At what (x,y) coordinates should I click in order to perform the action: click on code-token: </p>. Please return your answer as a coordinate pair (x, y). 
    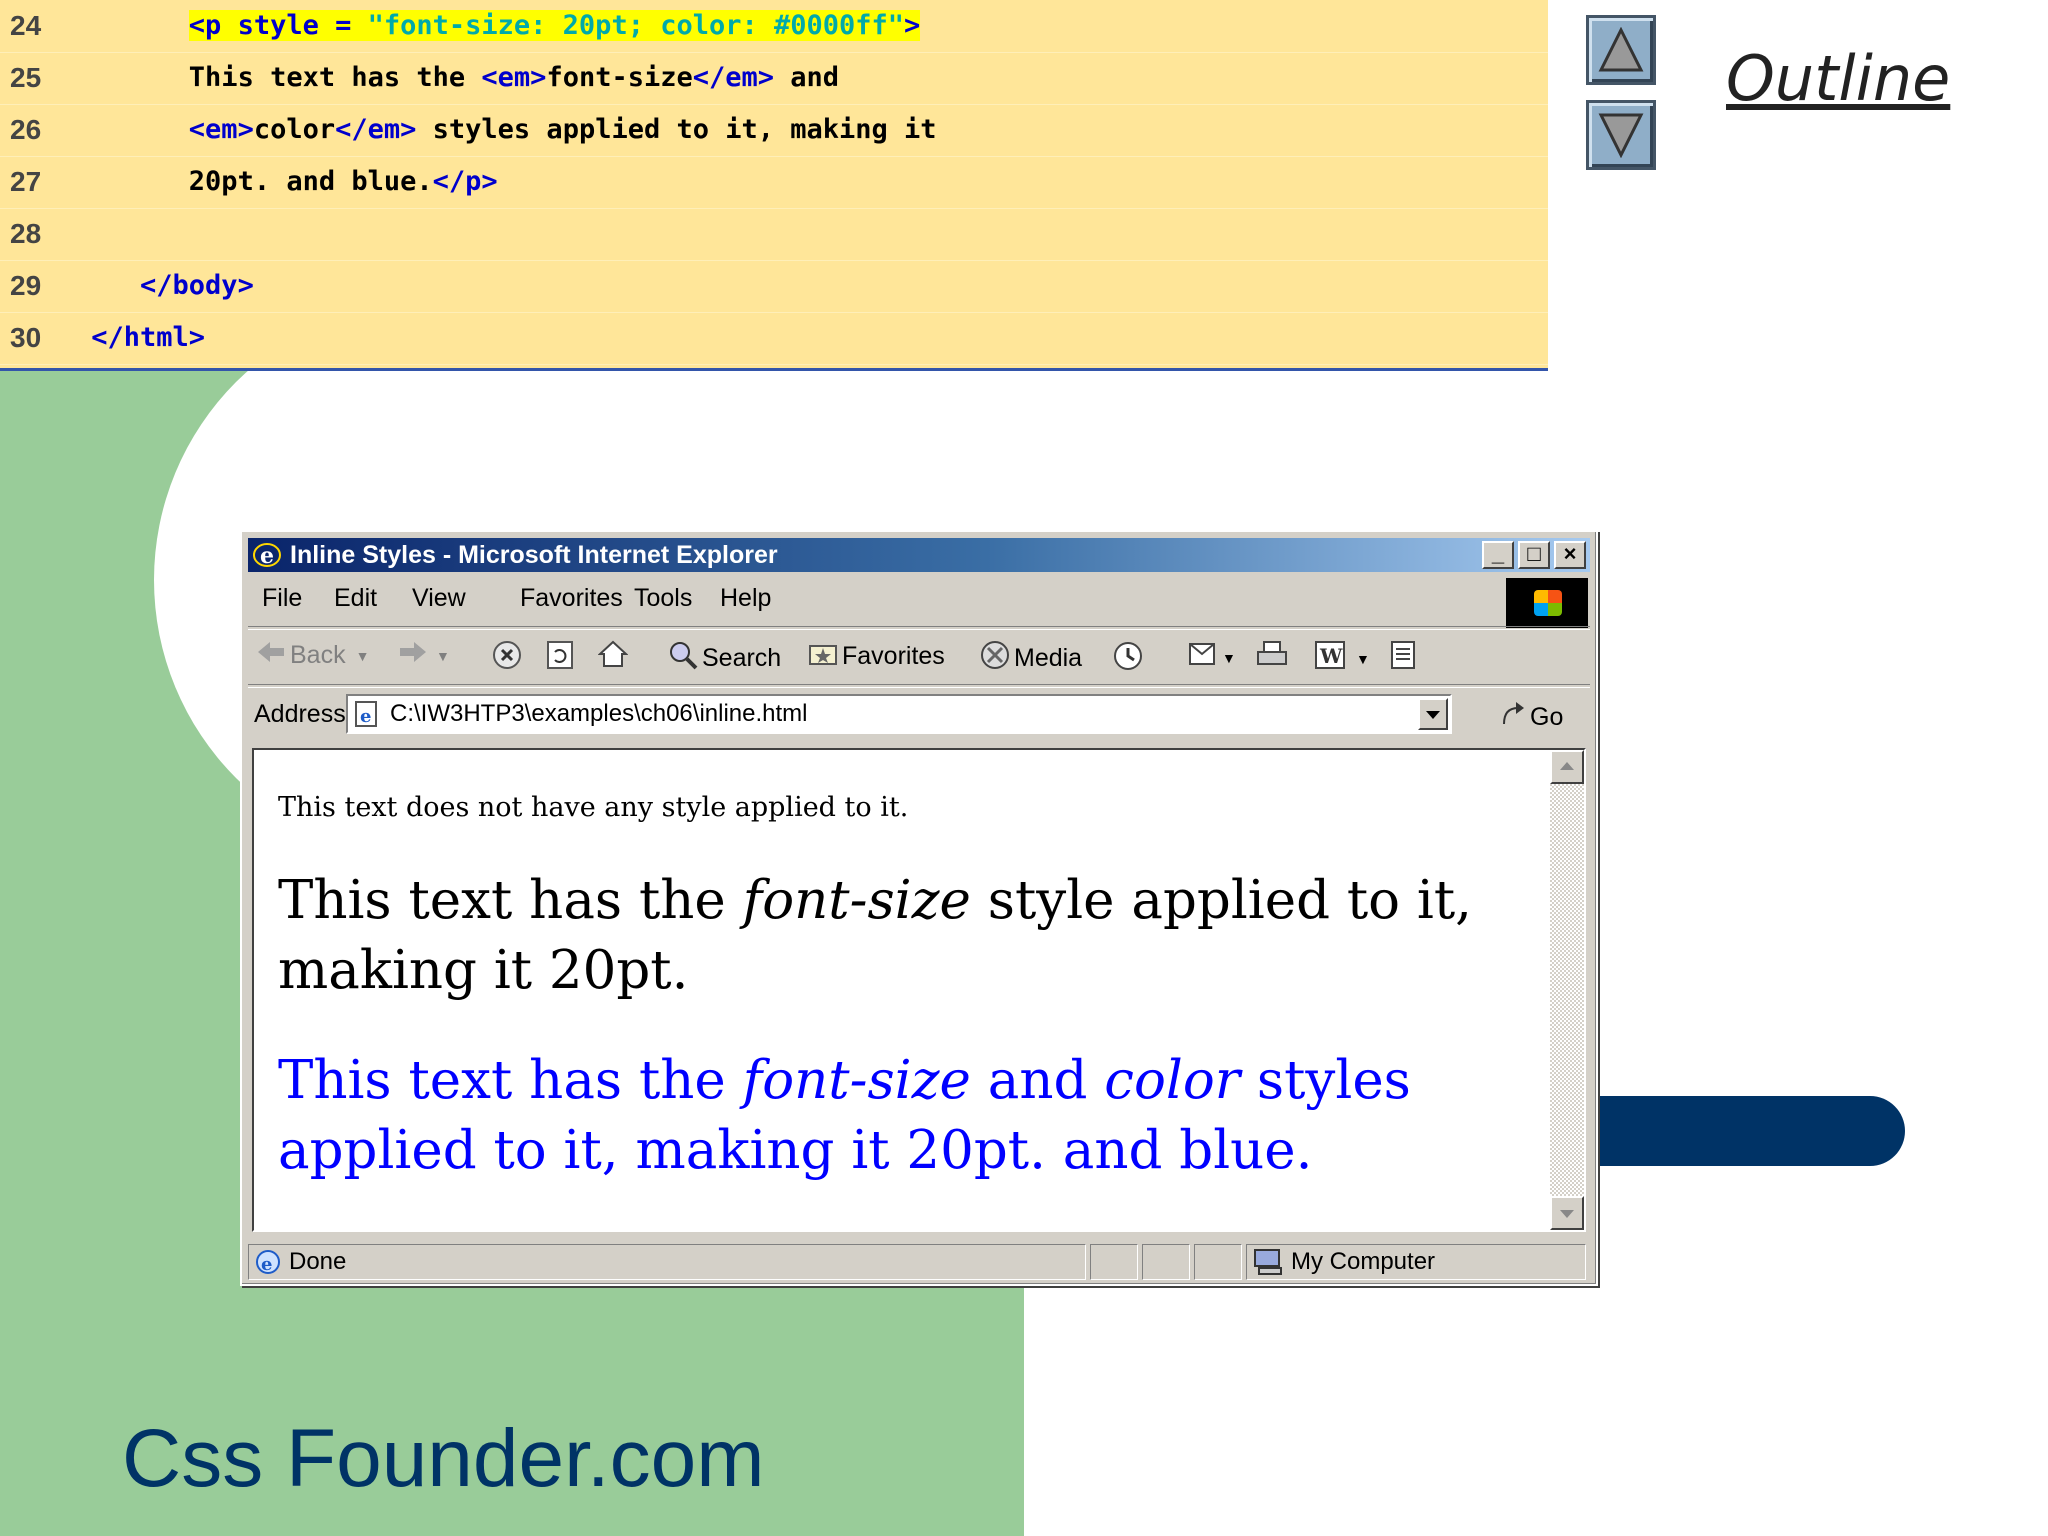
    Looking at the image, I should click on (465, 181).